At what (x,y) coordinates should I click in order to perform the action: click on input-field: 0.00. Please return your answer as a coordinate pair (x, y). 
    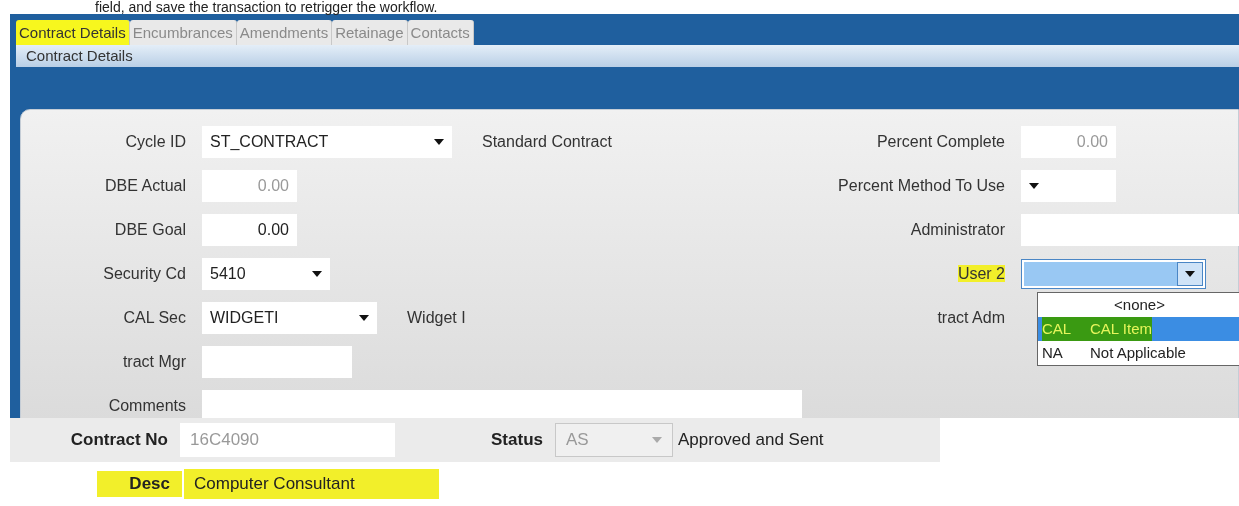
    Looking at the image, I should click on (249, 230).